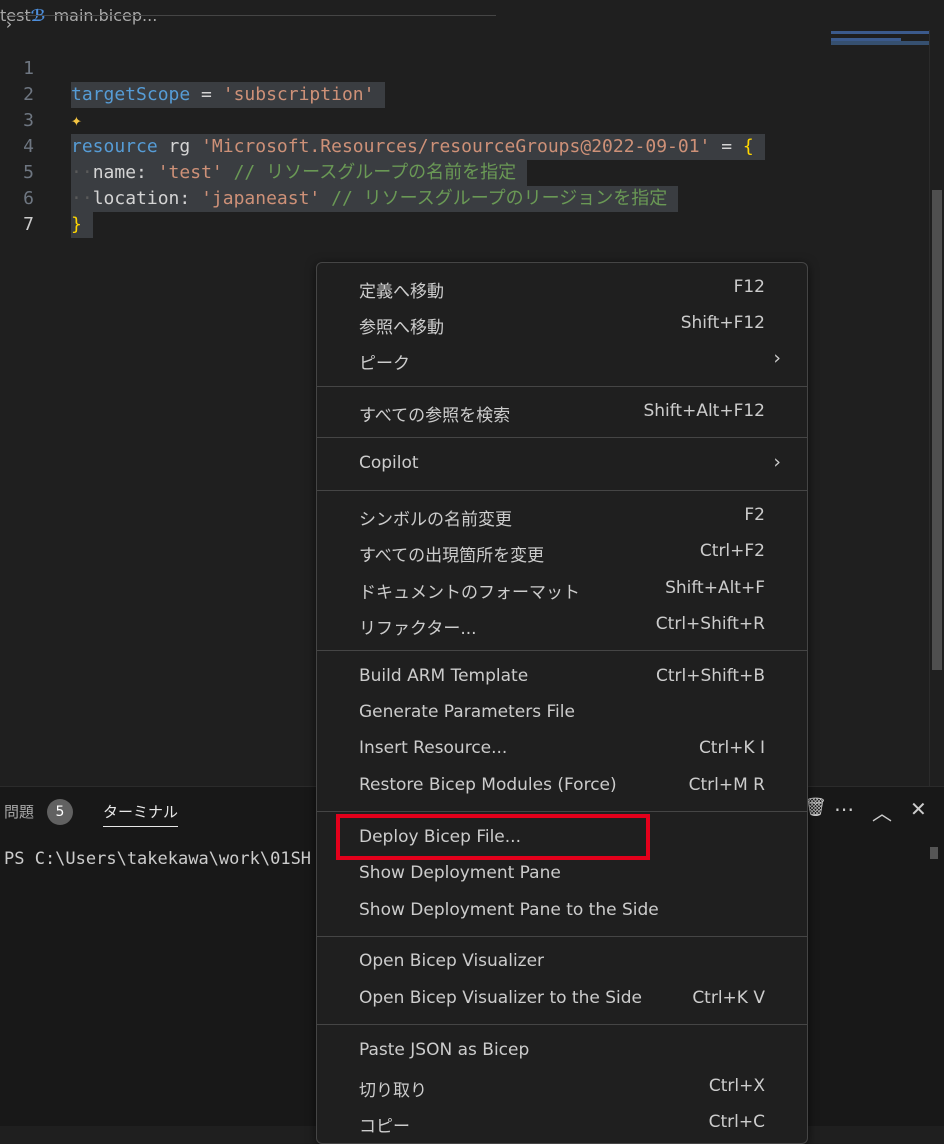 Image resolution: width=944 pixels, height=1144 pixels. I want to click on tab-terminal: ターミナル, so click(141, 814).